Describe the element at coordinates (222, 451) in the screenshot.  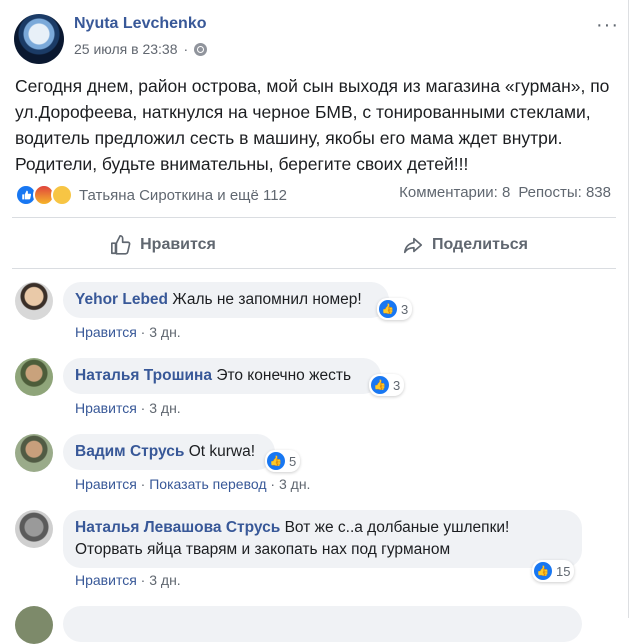
I see `comment-text: Ot kurwa!` at that location.